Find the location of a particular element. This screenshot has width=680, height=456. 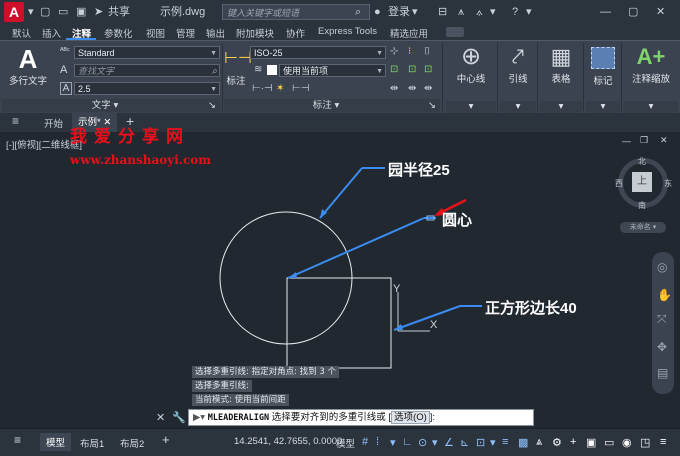

wcs-menu: 未命名 ▾ is located at coordinates (643, 227).